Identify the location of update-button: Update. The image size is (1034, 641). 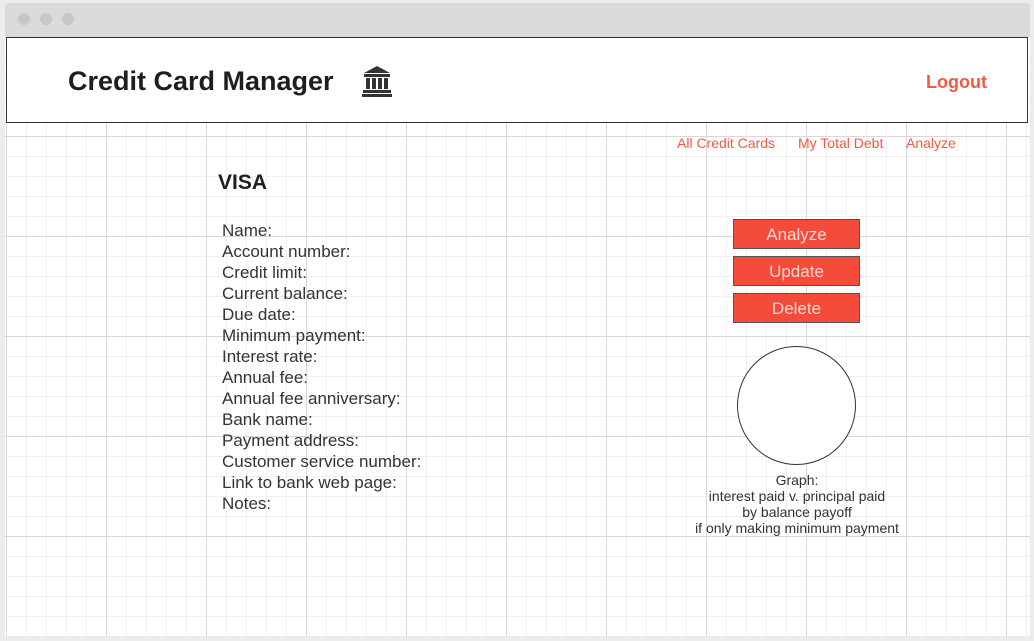
(796, 271).